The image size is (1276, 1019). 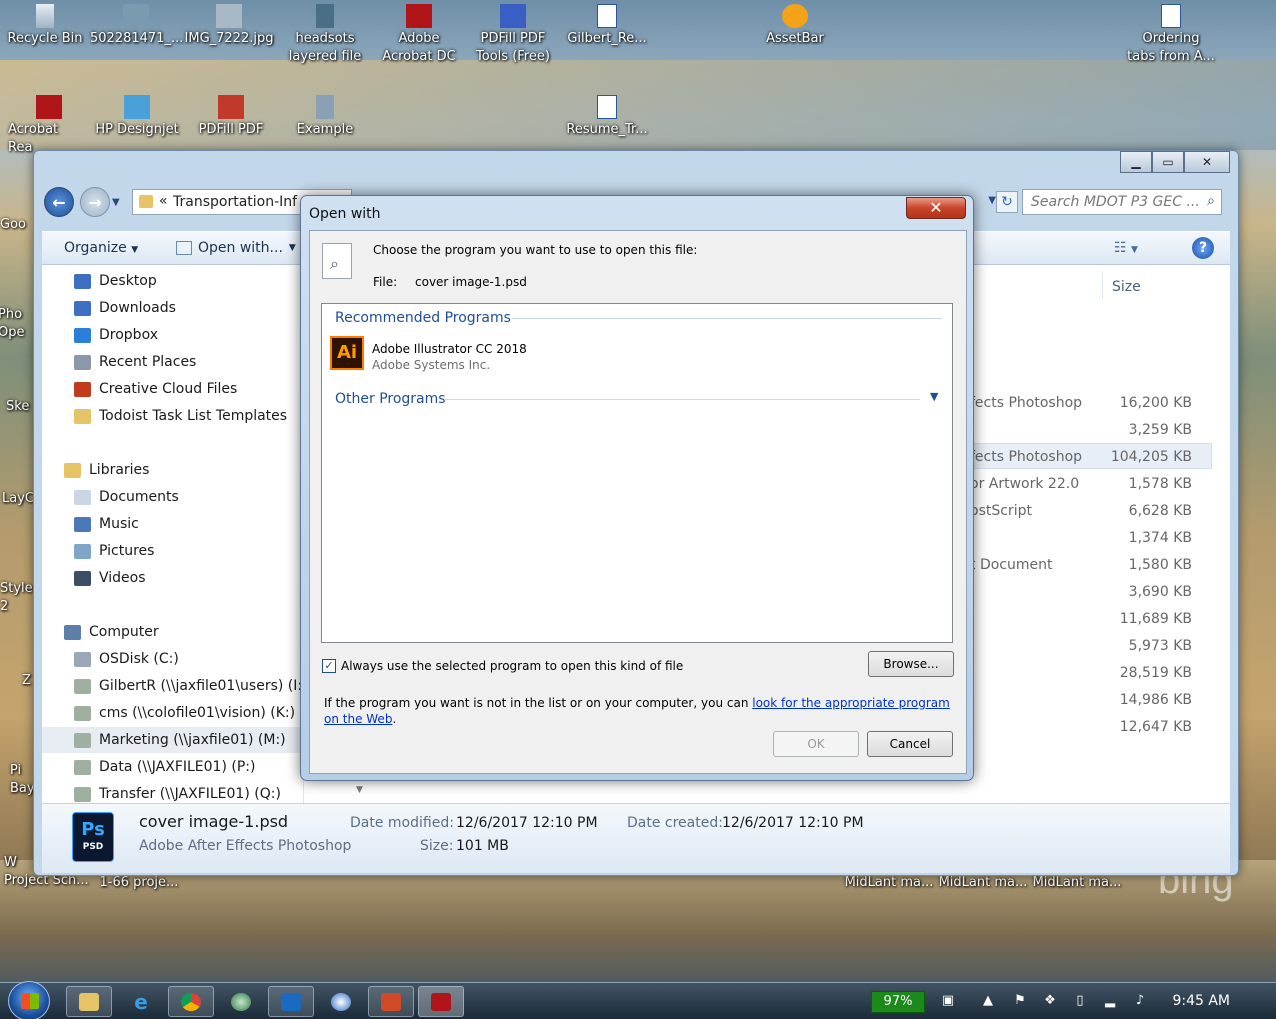 I want to click on expand-chevron-icon: ▼, so click(x=934, y=396).